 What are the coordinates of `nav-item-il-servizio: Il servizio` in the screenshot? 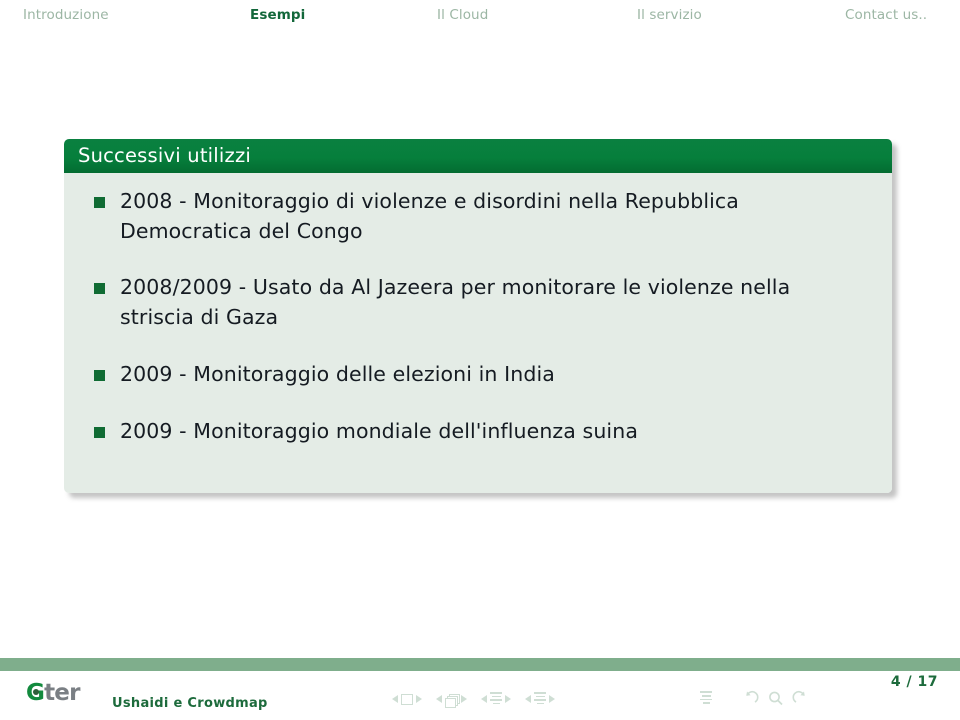 It's located at (669, 15).